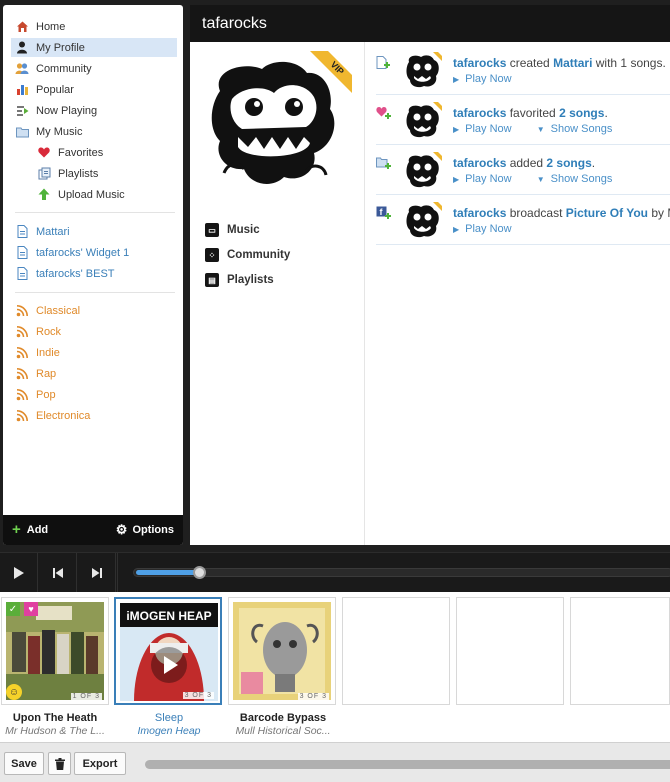 The height and width of the screenshot is (782, 670). I want to click on sidebar-item-genre-rock: Rock, so click(94, 331).